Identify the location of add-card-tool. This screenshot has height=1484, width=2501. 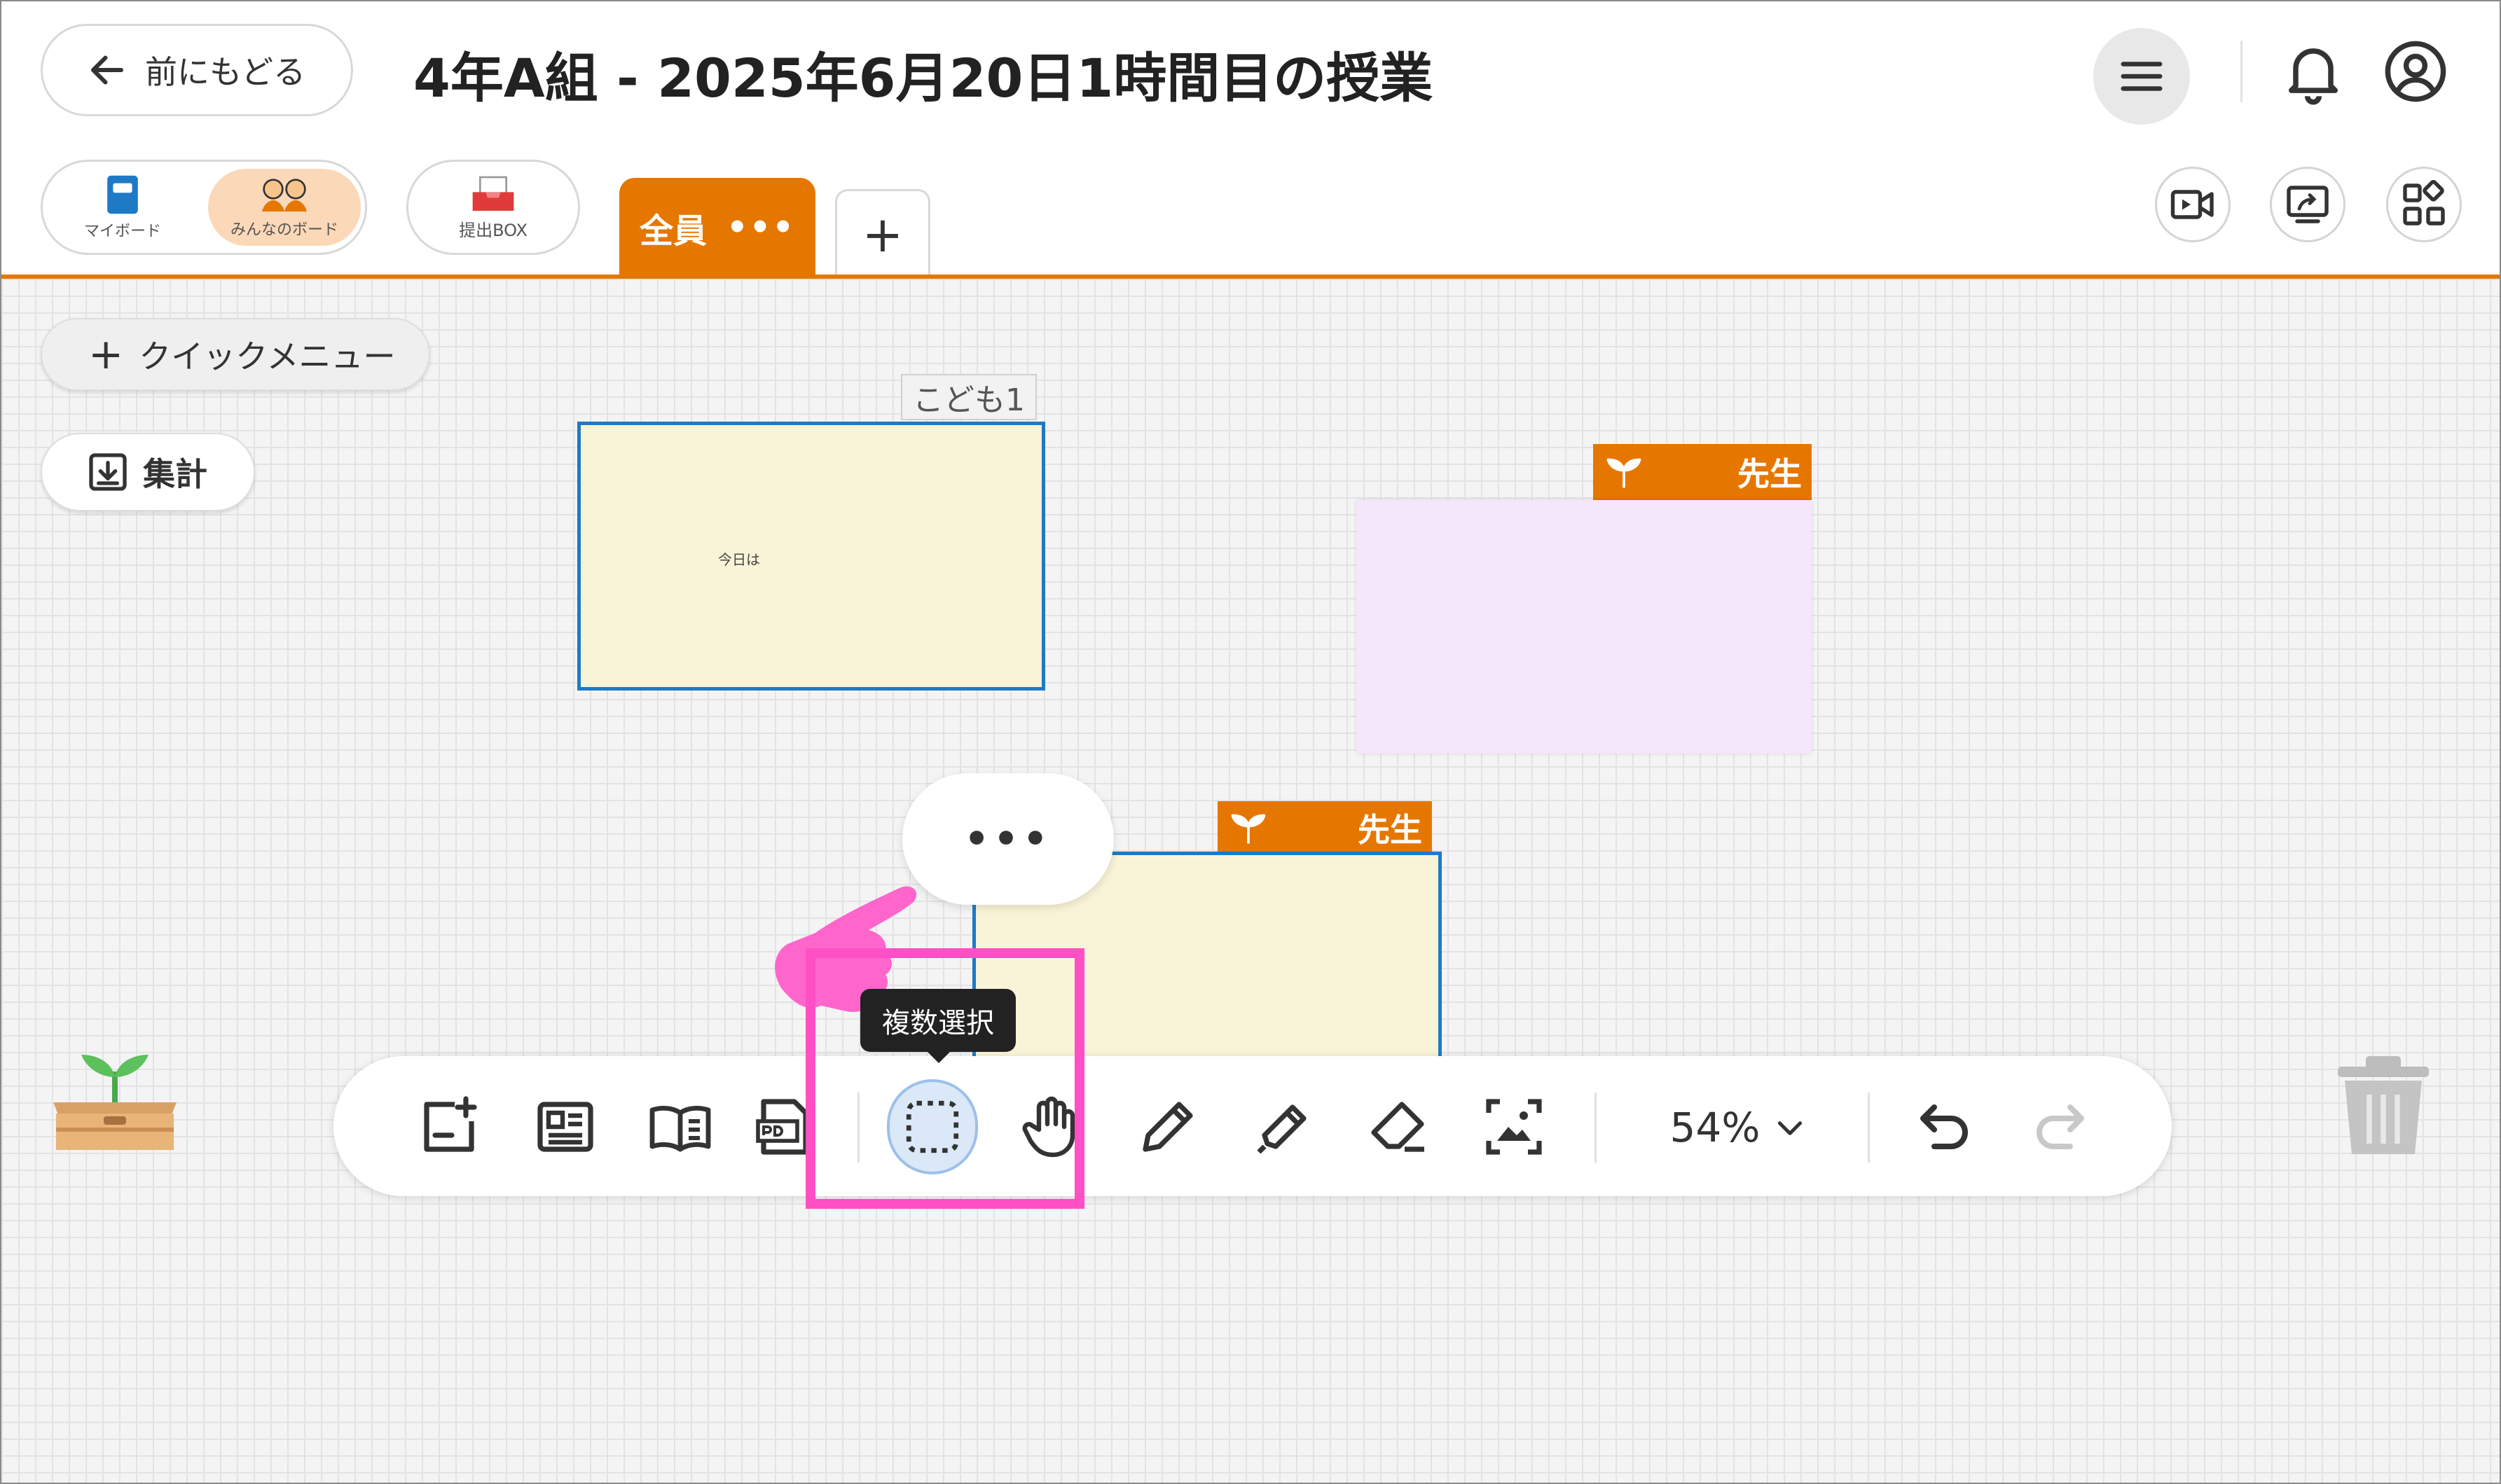
(449, 1126).